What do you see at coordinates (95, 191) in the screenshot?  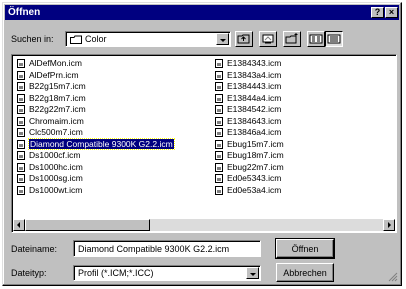 I see `list-item: Ds1000wt.icm` at bounding box center [95, 191].